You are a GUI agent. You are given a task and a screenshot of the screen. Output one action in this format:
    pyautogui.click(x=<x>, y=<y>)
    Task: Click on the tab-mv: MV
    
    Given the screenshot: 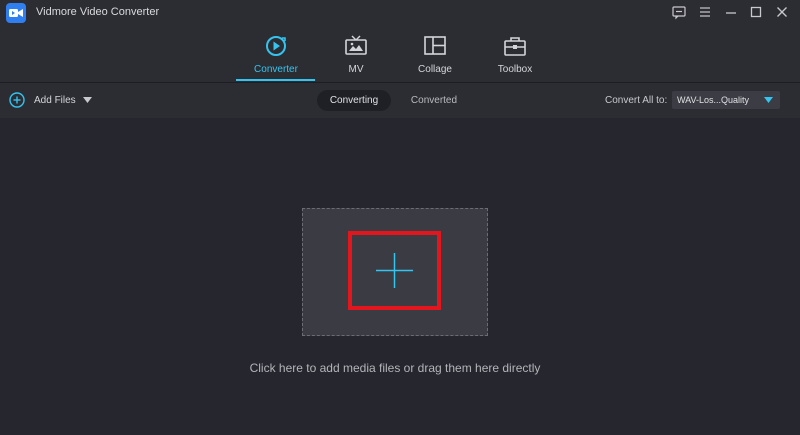 What is the action you would take?
    pyautogui.click(x=356, y=54)
    